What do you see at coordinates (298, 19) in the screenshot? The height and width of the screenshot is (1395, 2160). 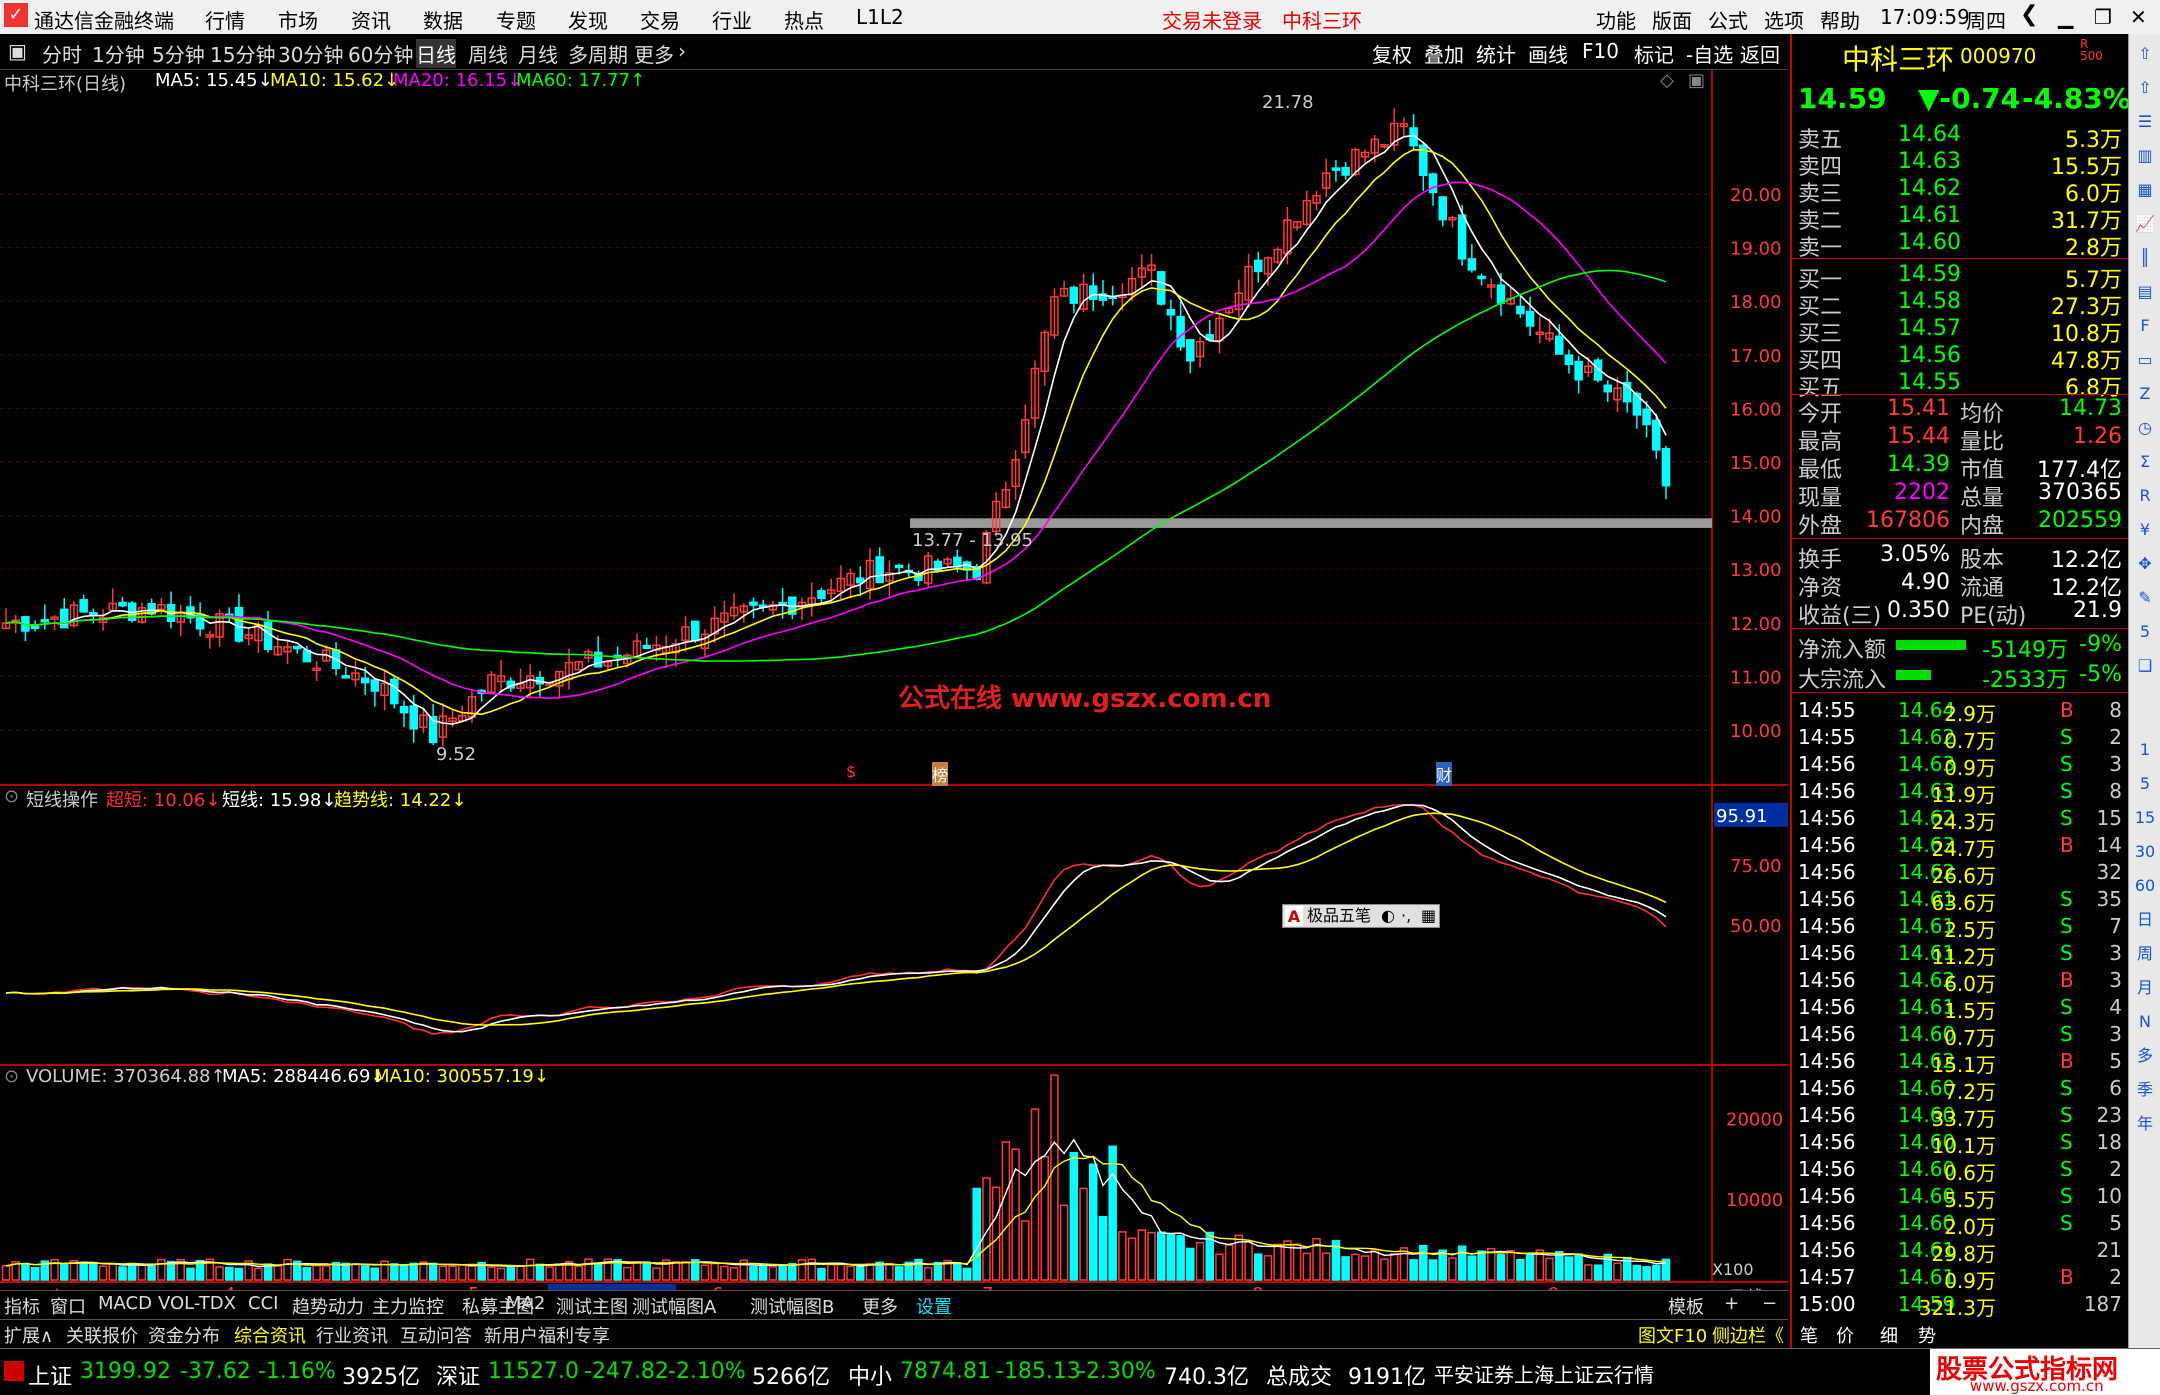 I see `menu-board: 市场` at bounding box center [298, 19].